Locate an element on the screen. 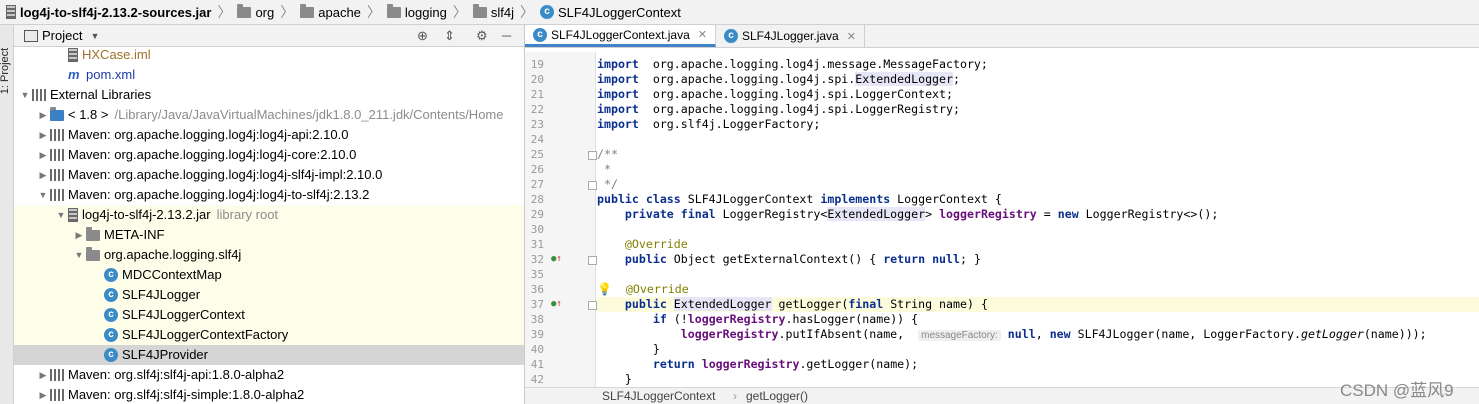  folder-icon is located at coordinates (244, 10).